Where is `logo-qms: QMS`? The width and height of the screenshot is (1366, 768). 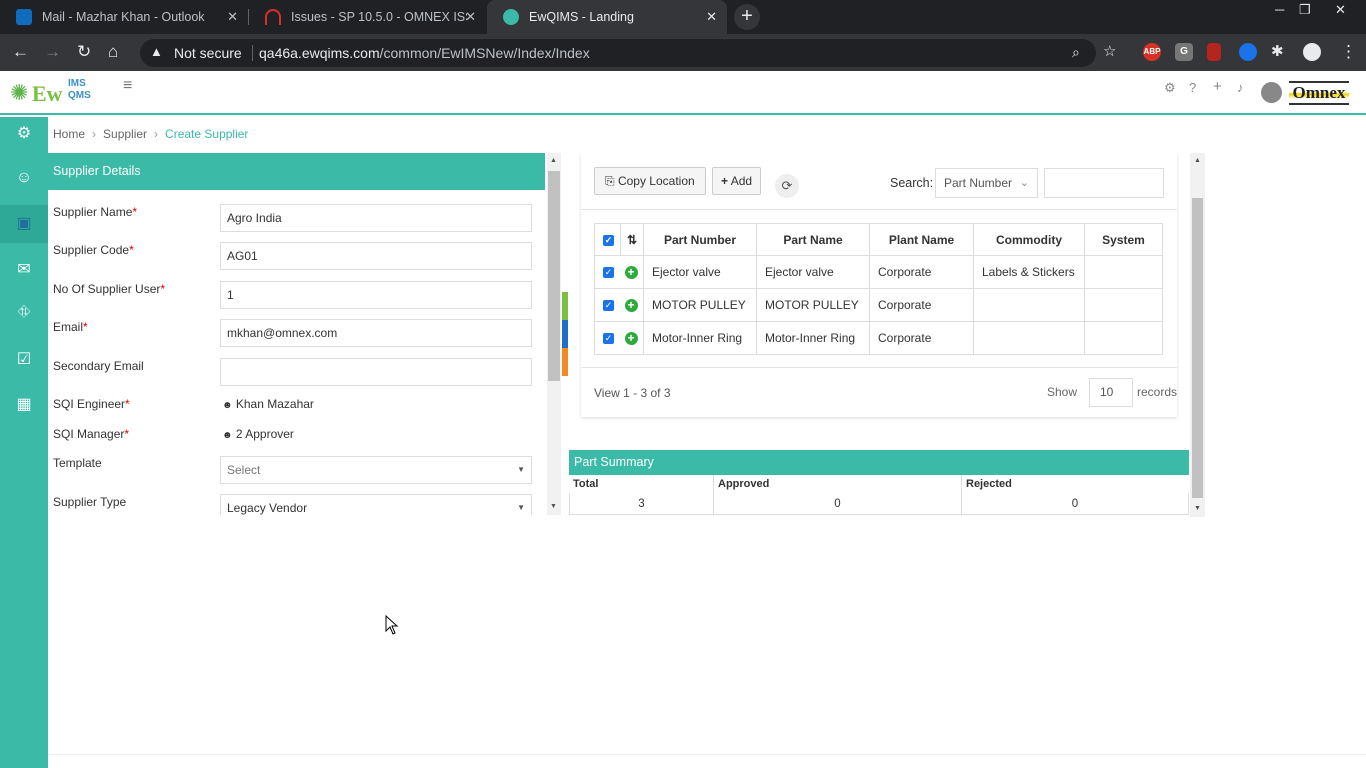
logo-qms: QMS is located at coordinates (79, 95).